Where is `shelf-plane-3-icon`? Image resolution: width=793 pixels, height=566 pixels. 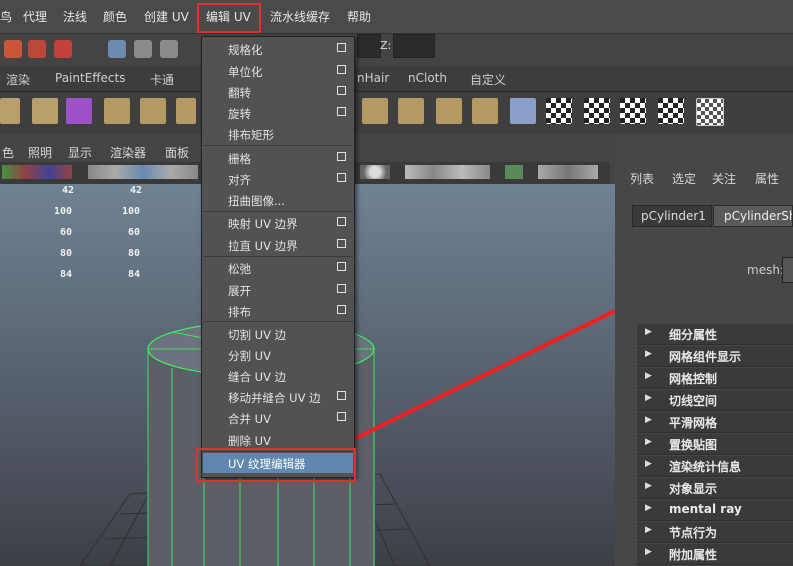
shelf-plane-3-icon is located at coordinates (186, 111).